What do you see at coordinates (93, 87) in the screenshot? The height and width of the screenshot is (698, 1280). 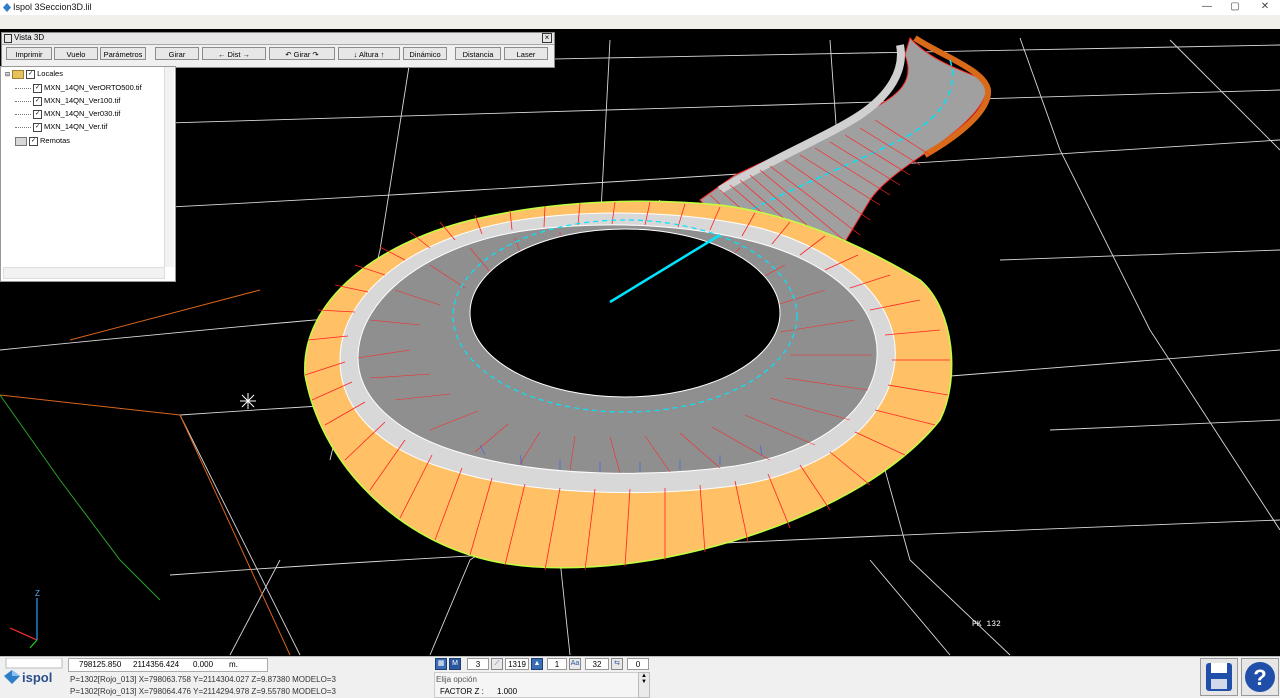 I see `file-label: MXN_14QN_VerORTO500.tif` at bounding box center [93, 87].